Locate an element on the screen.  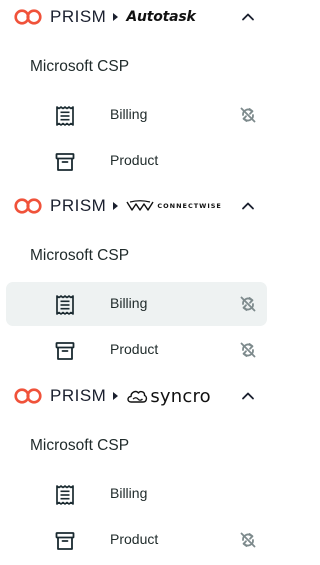
vendor-logo-syncro: syncro is located at coordinates (168, 396).